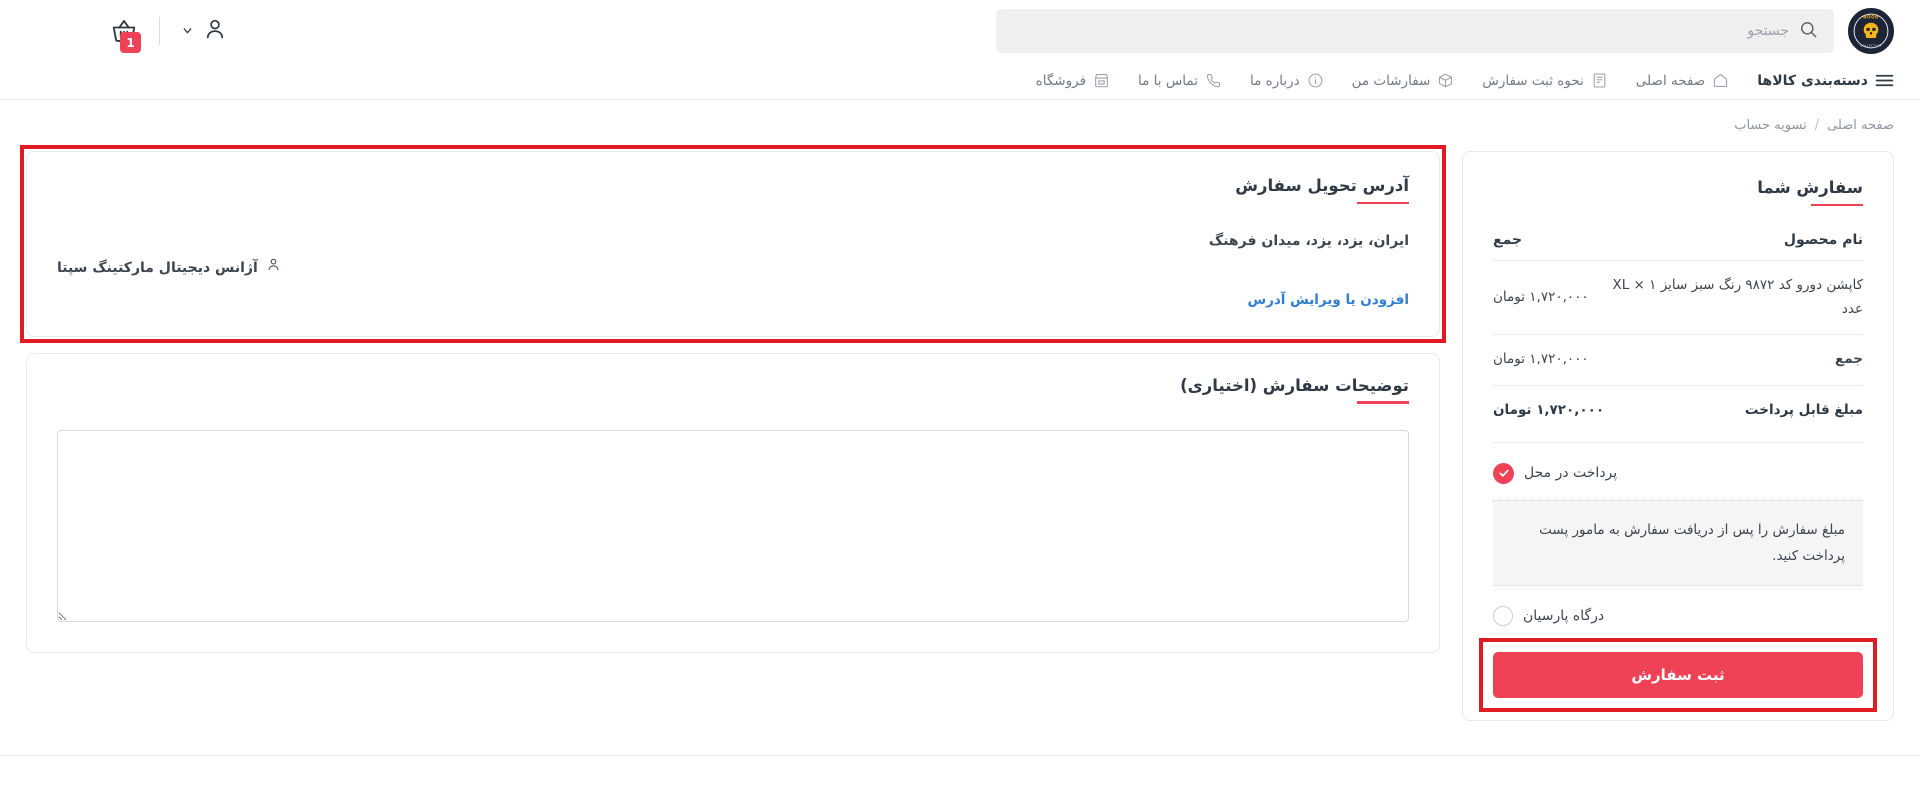  Describe the element at coordinates (157, 268) in the screenshot. I see `address-line-2: آژانس دیجیتال مارکتینگ سپتا` at that location.